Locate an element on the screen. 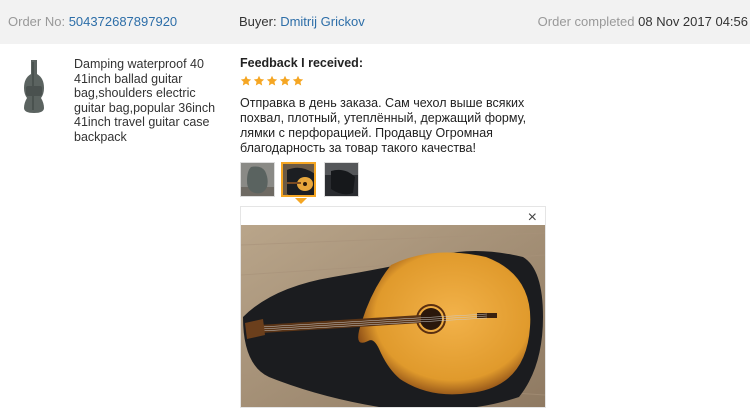 This screenshot has width=750, height=409. buyer-name-link: Dmitrij Grickov is located at coordinates (322, 21).